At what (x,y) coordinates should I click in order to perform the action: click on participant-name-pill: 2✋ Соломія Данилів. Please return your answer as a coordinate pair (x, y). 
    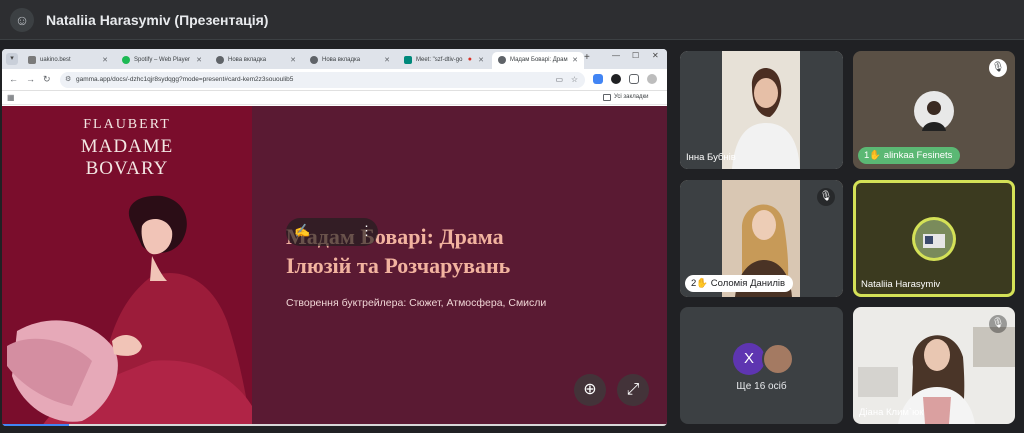
    Looking at the image, I should click on (739, 283).